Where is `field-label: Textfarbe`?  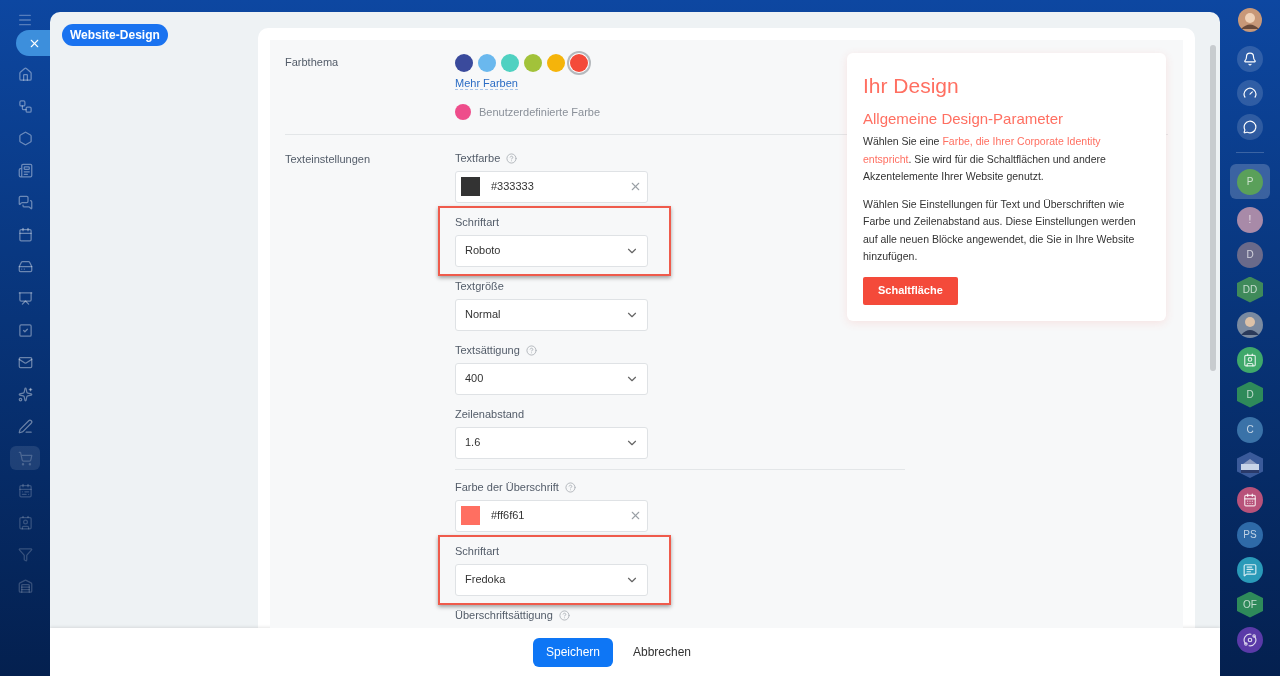 field-label: Textfarbe is located at coordinates (478, 158).